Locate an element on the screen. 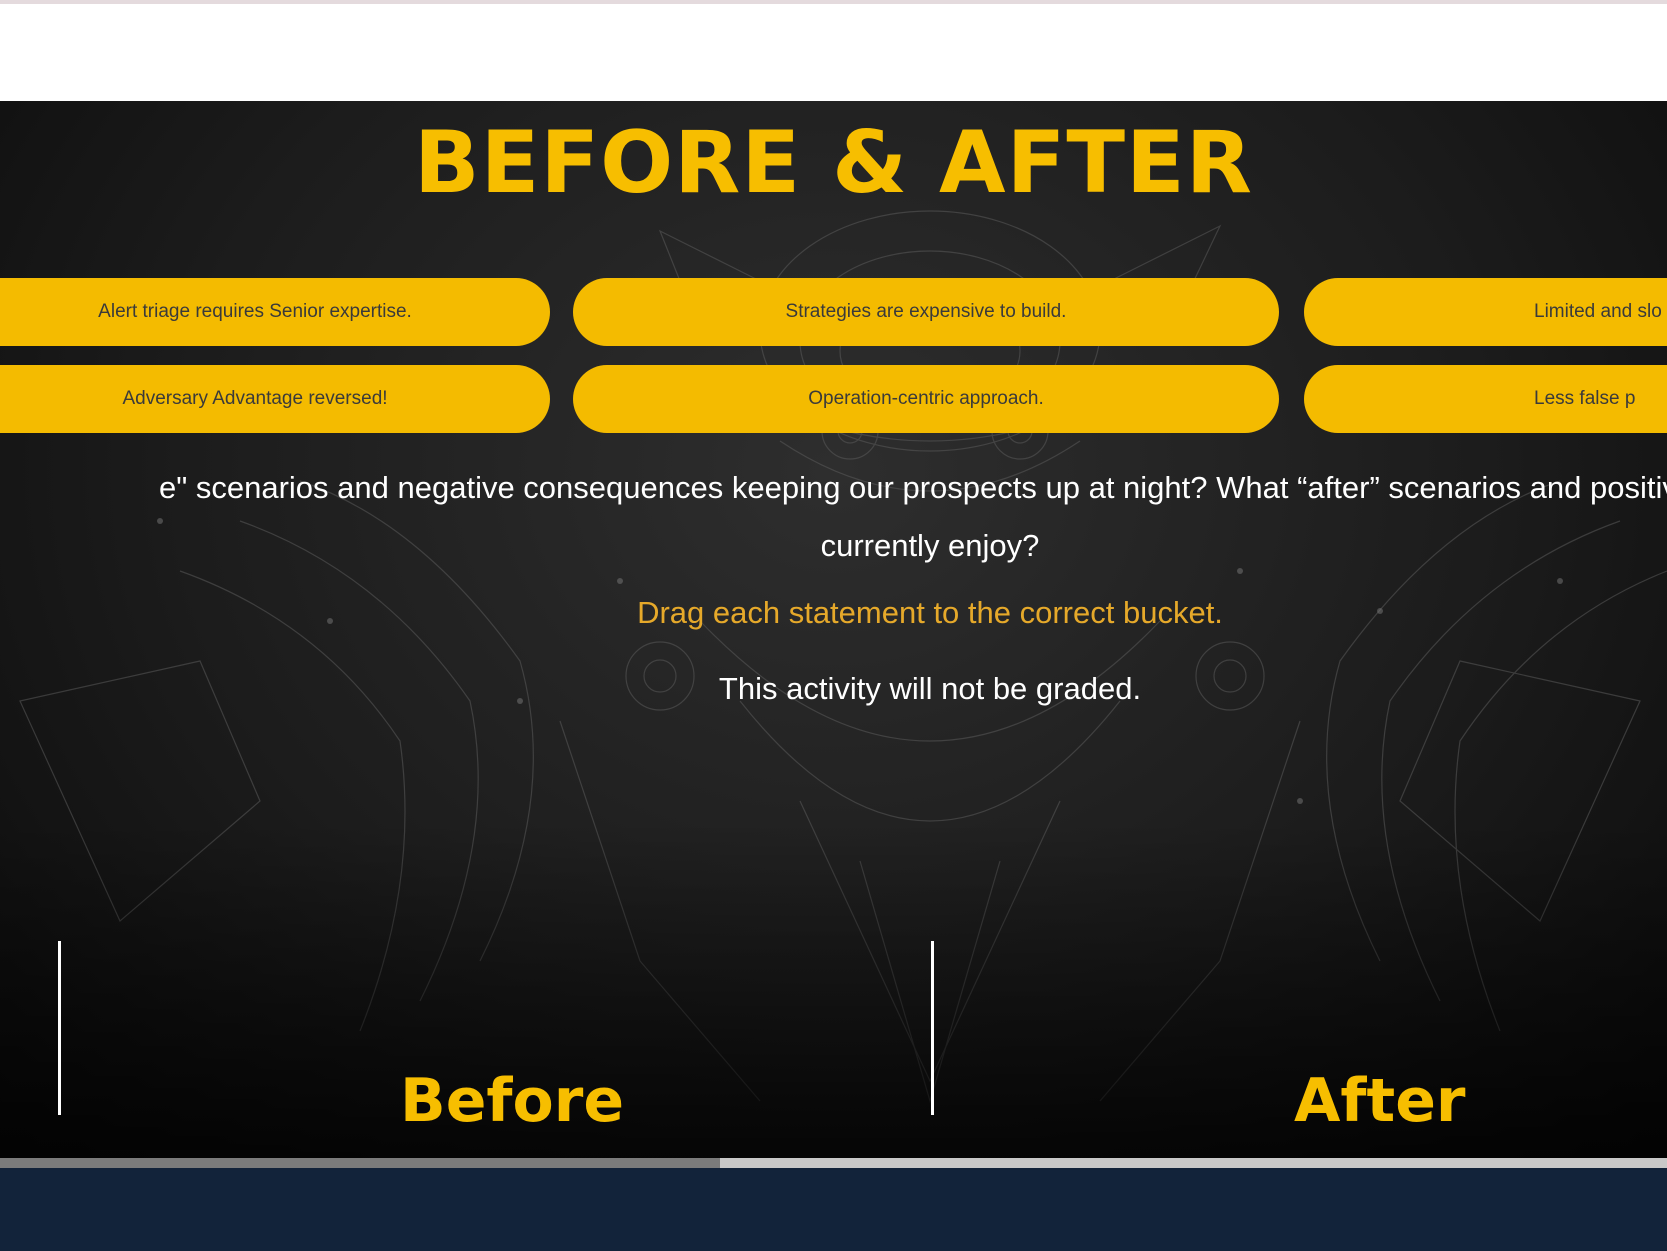 The image size is (1667, 1251). page-title: BEFORE & AFTER is located at coordinates (833, 163).